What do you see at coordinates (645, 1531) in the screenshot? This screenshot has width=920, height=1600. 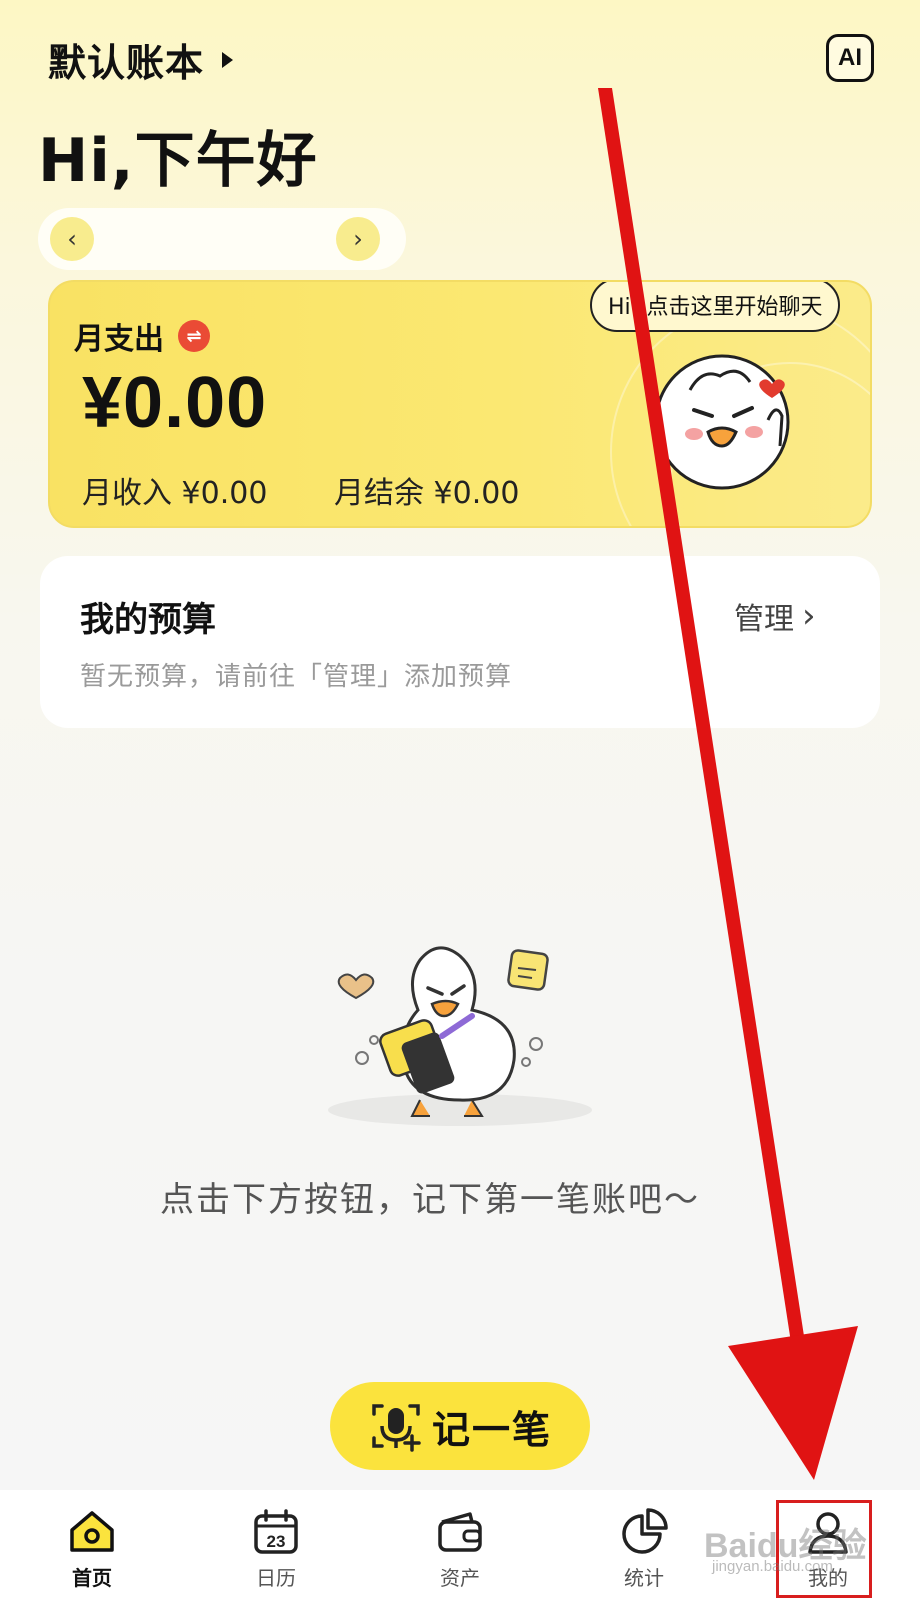 I see `pie-chart-icon` at bounding box center [645, 1531].